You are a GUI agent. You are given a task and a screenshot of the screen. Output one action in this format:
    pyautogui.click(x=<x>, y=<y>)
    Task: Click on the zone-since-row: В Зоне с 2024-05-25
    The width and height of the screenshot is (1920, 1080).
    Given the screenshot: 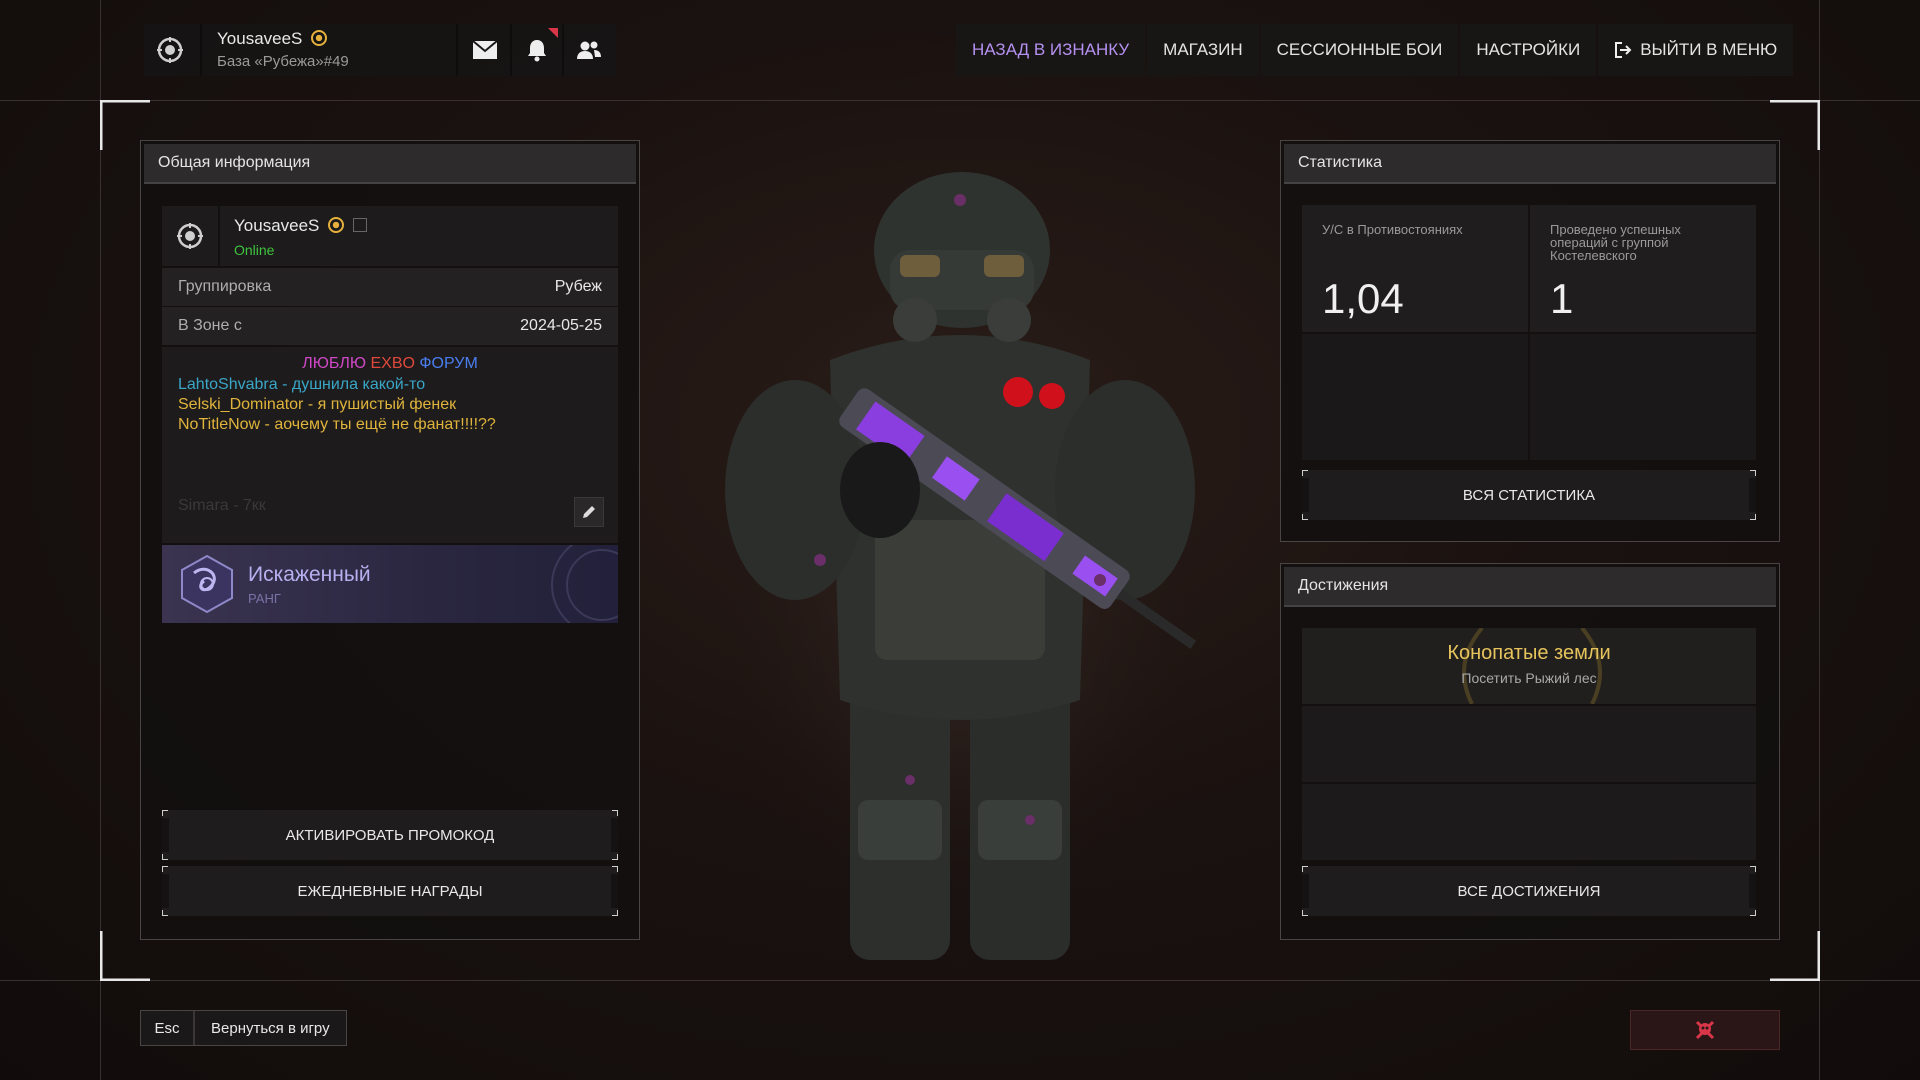 What is the action you would take?
    pyautogui.click(x=390, y=326)
    